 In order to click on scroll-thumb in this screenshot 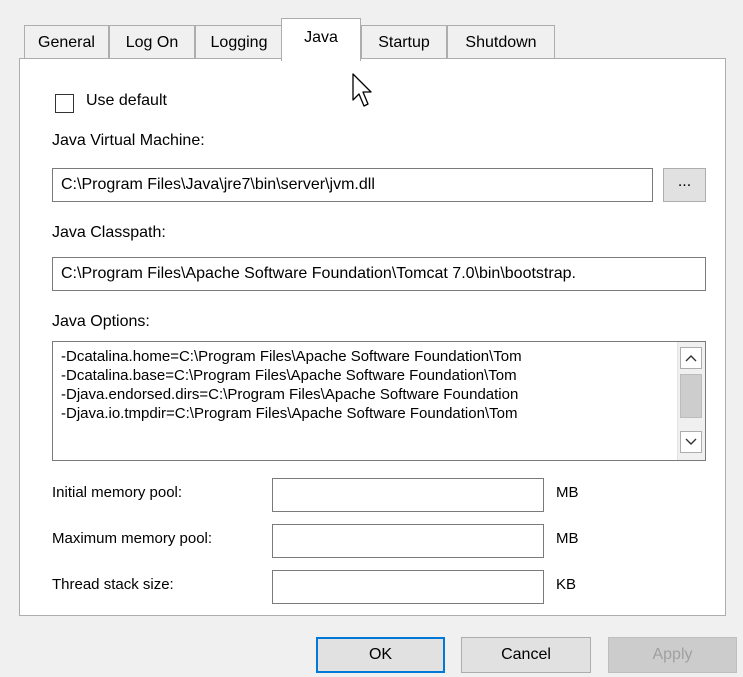, I will do `click(691, 396)`.